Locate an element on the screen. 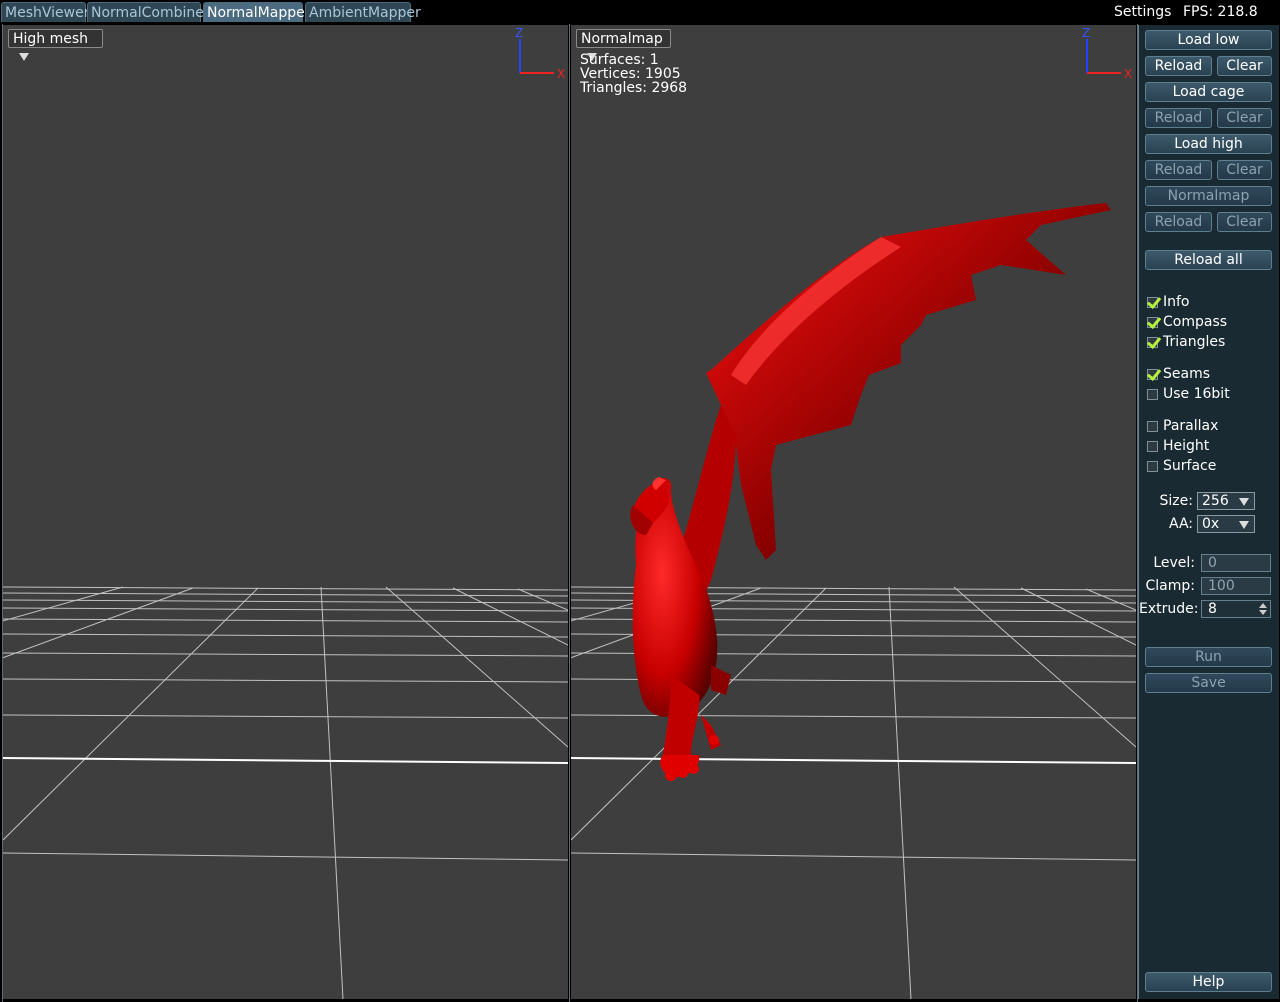 This screenshot has width=1280, height=1002. clamp-field: 100 is located at coordinates (1236, 586).